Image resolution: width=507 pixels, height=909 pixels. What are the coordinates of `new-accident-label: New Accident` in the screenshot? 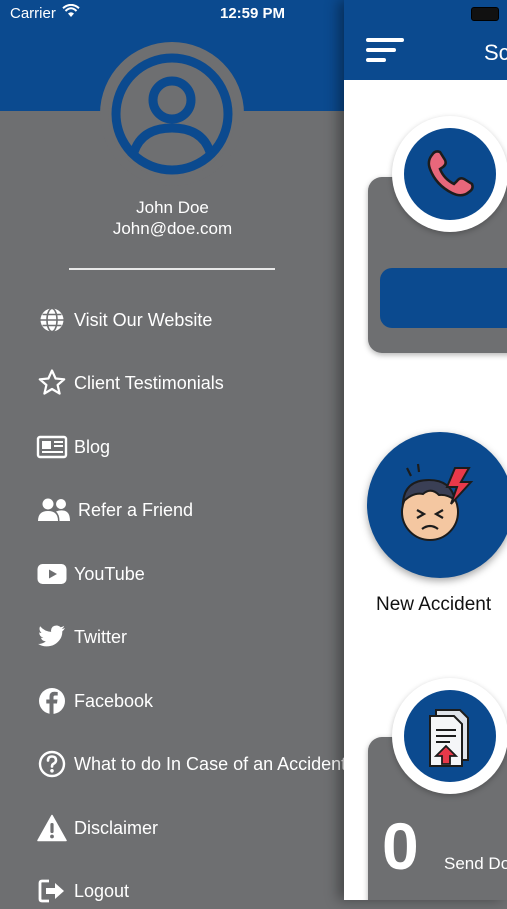 It's located at (434, 604).